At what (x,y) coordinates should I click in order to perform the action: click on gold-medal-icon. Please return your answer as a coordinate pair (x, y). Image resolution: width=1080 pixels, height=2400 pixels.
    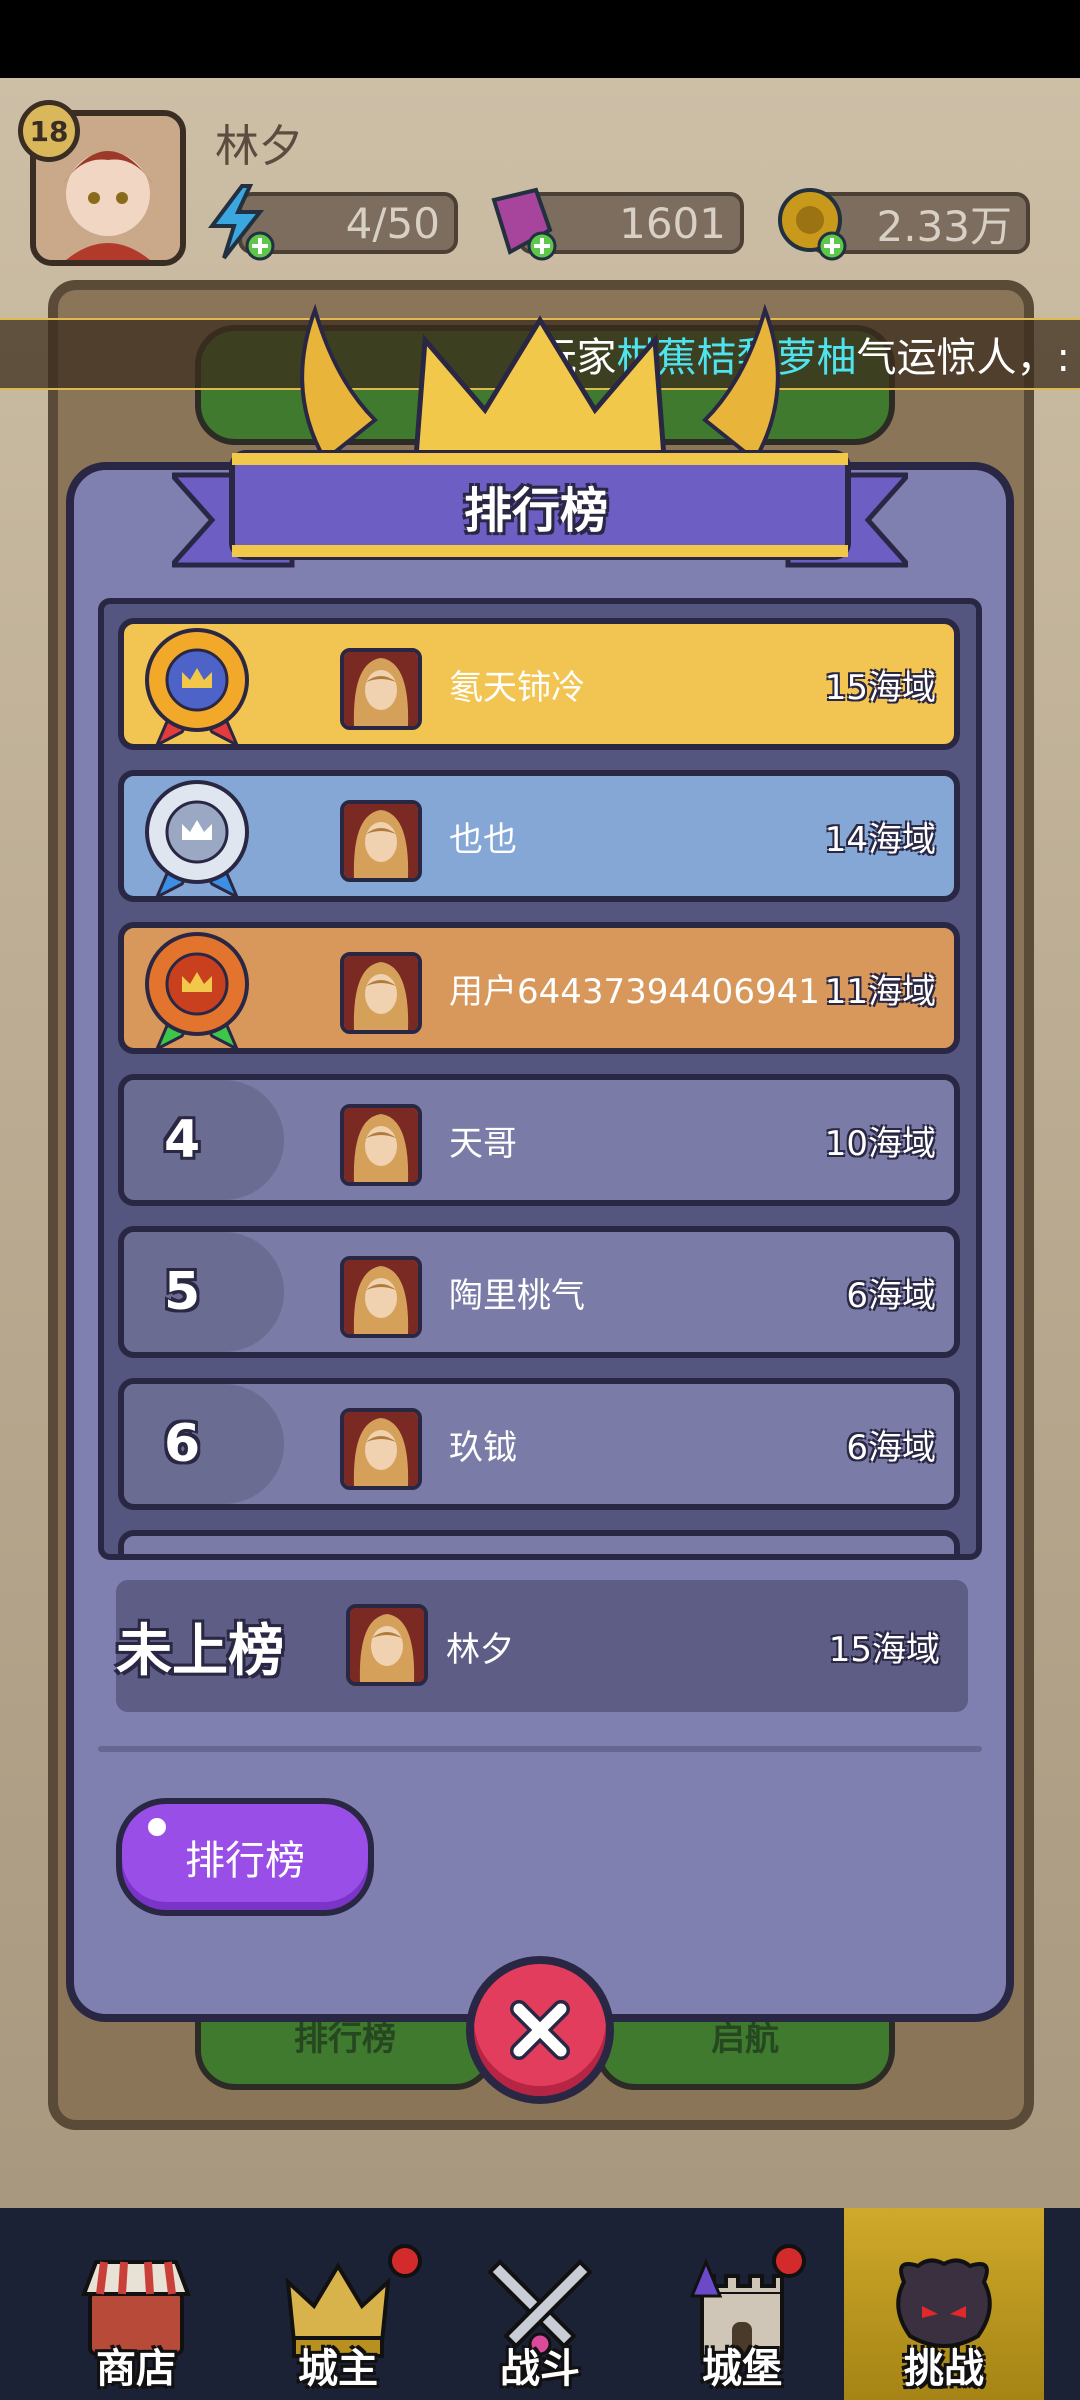
    Looking at the image, I should click on (197, 688).